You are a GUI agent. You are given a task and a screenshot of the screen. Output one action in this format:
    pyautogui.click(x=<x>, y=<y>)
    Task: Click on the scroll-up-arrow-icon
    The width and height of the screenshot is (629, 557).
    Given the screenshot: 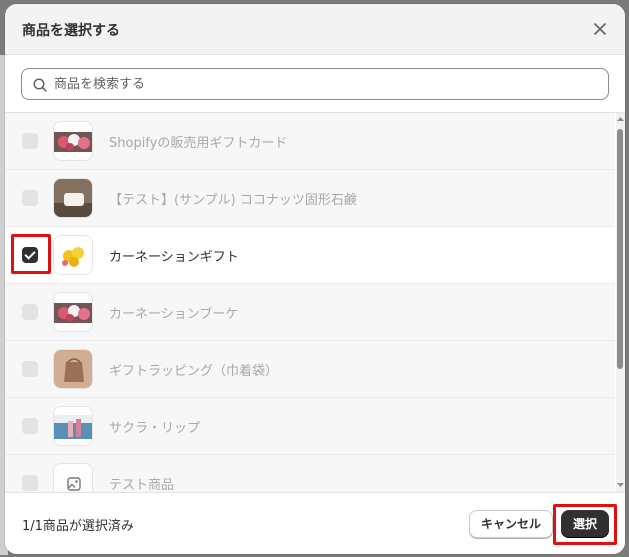 What is the action you would take?
    pyautogui.click(x=620, y=119)
    